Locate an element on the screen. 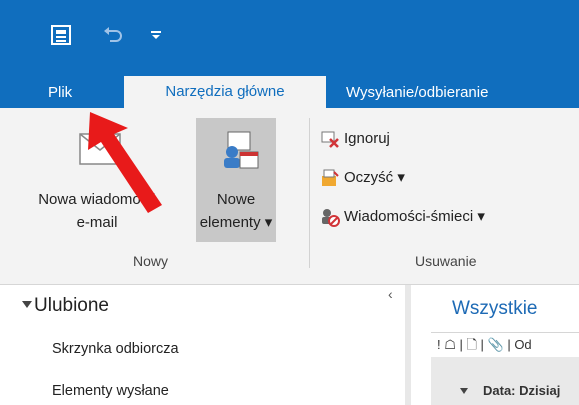  column-header-row: ! ☖ | 🗋 | 📎 | Od is located at coordinates (505, 345).